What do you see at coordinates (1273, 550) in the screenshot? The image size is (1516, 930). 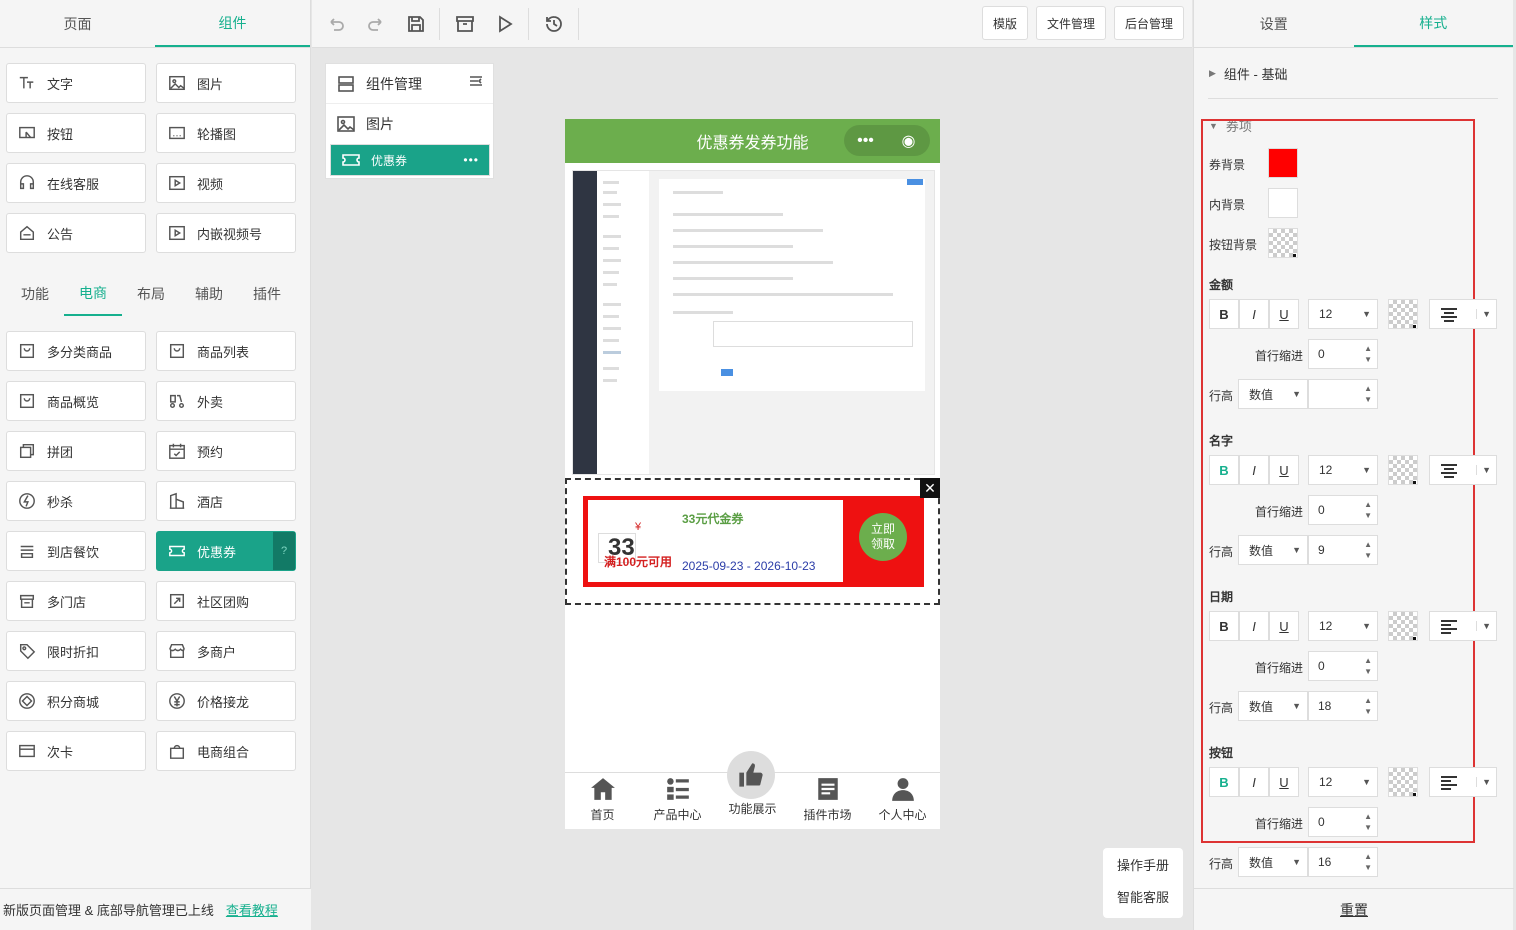 I see `group-name-line-height-mode: 数值 ▼` at bounding box center [1273, 550].